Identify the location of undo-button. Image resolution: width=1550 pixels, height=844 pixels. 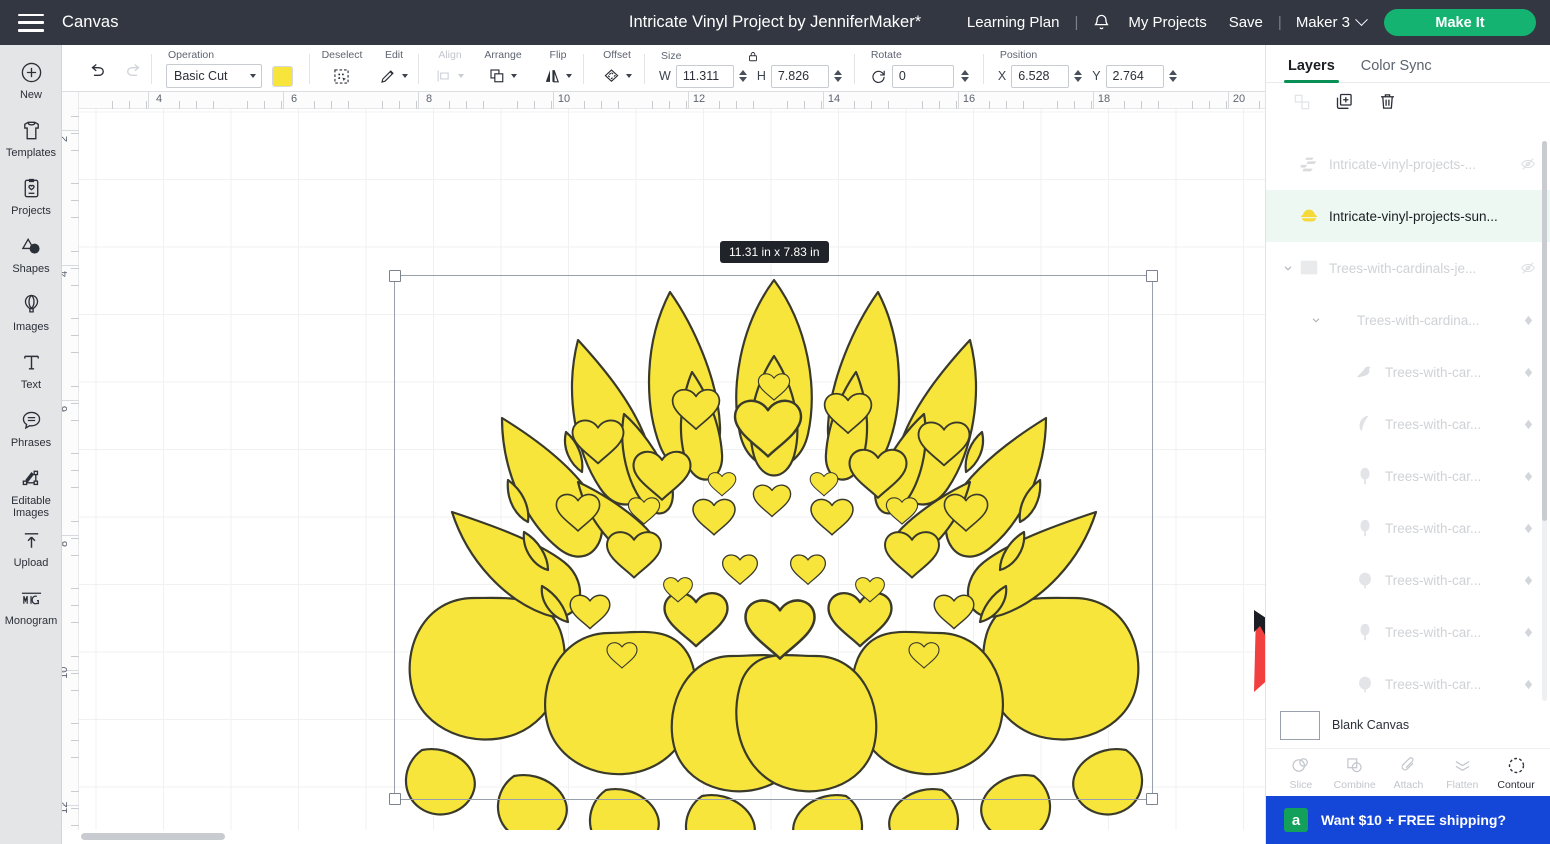
(97, 71).